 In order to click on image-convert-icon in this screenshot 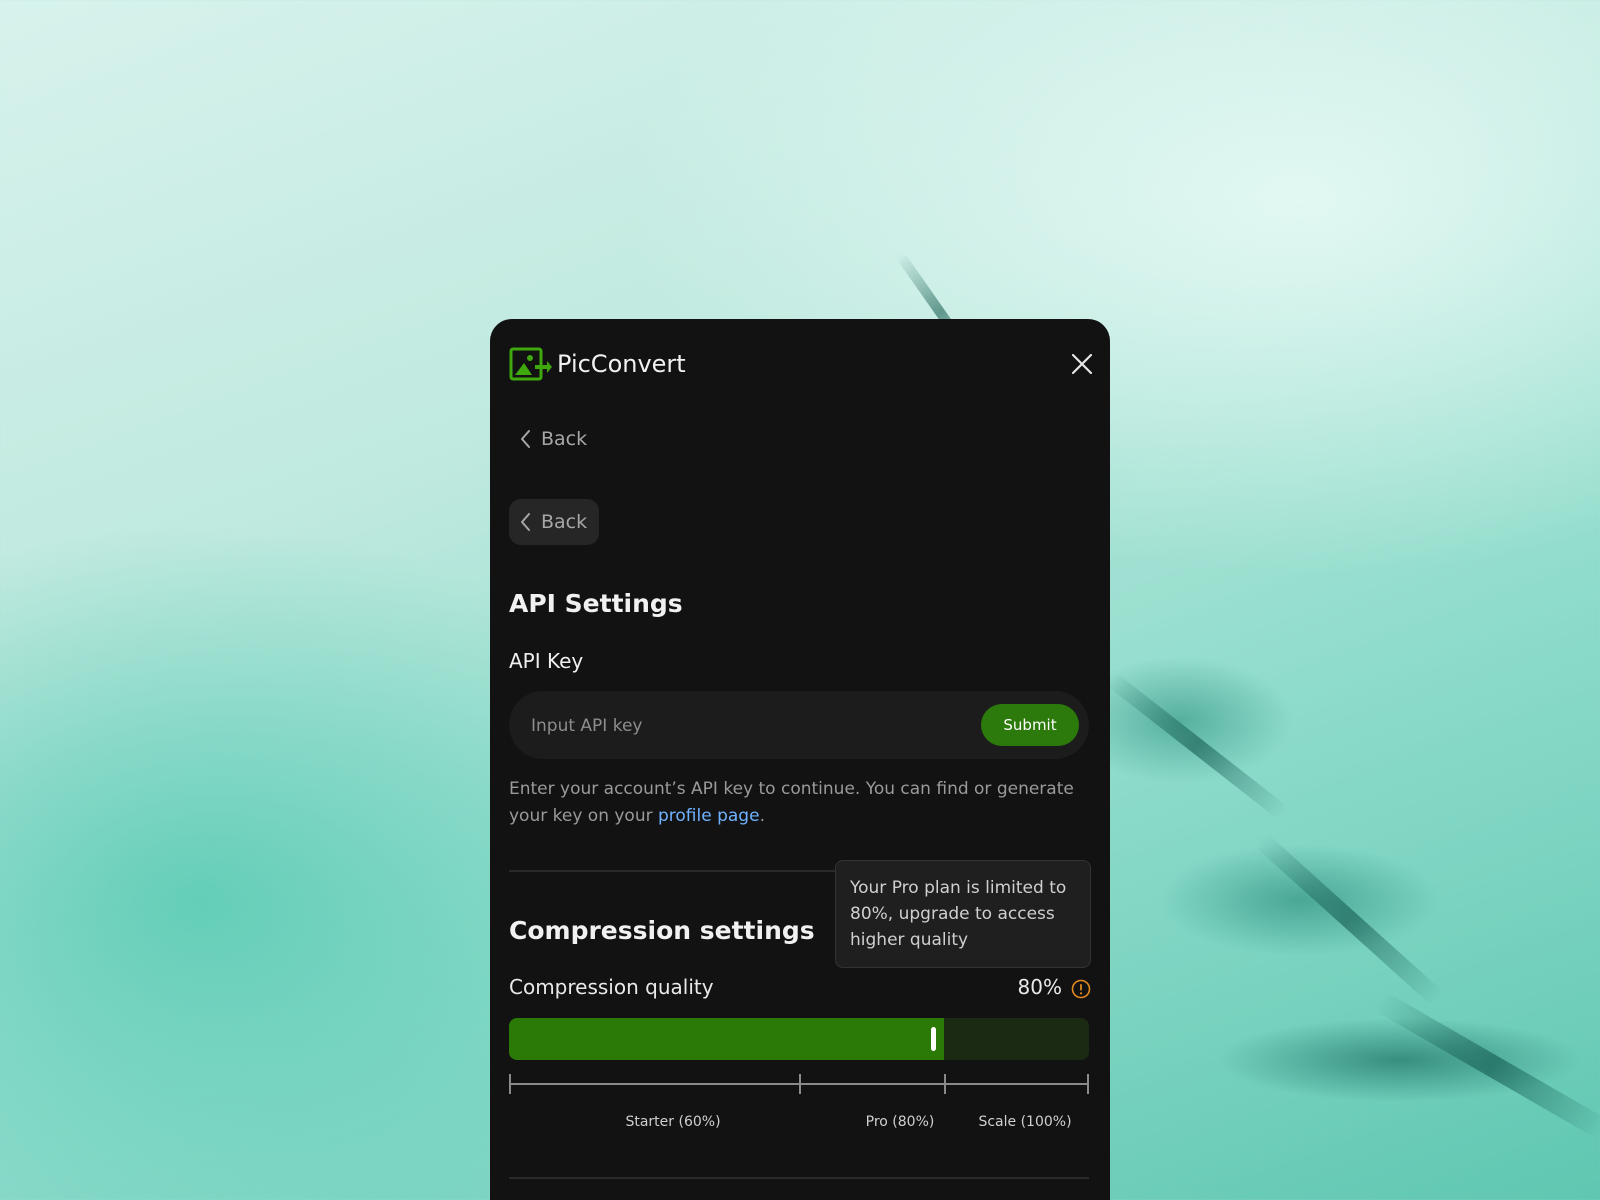, I will do `click(530, 364)`.